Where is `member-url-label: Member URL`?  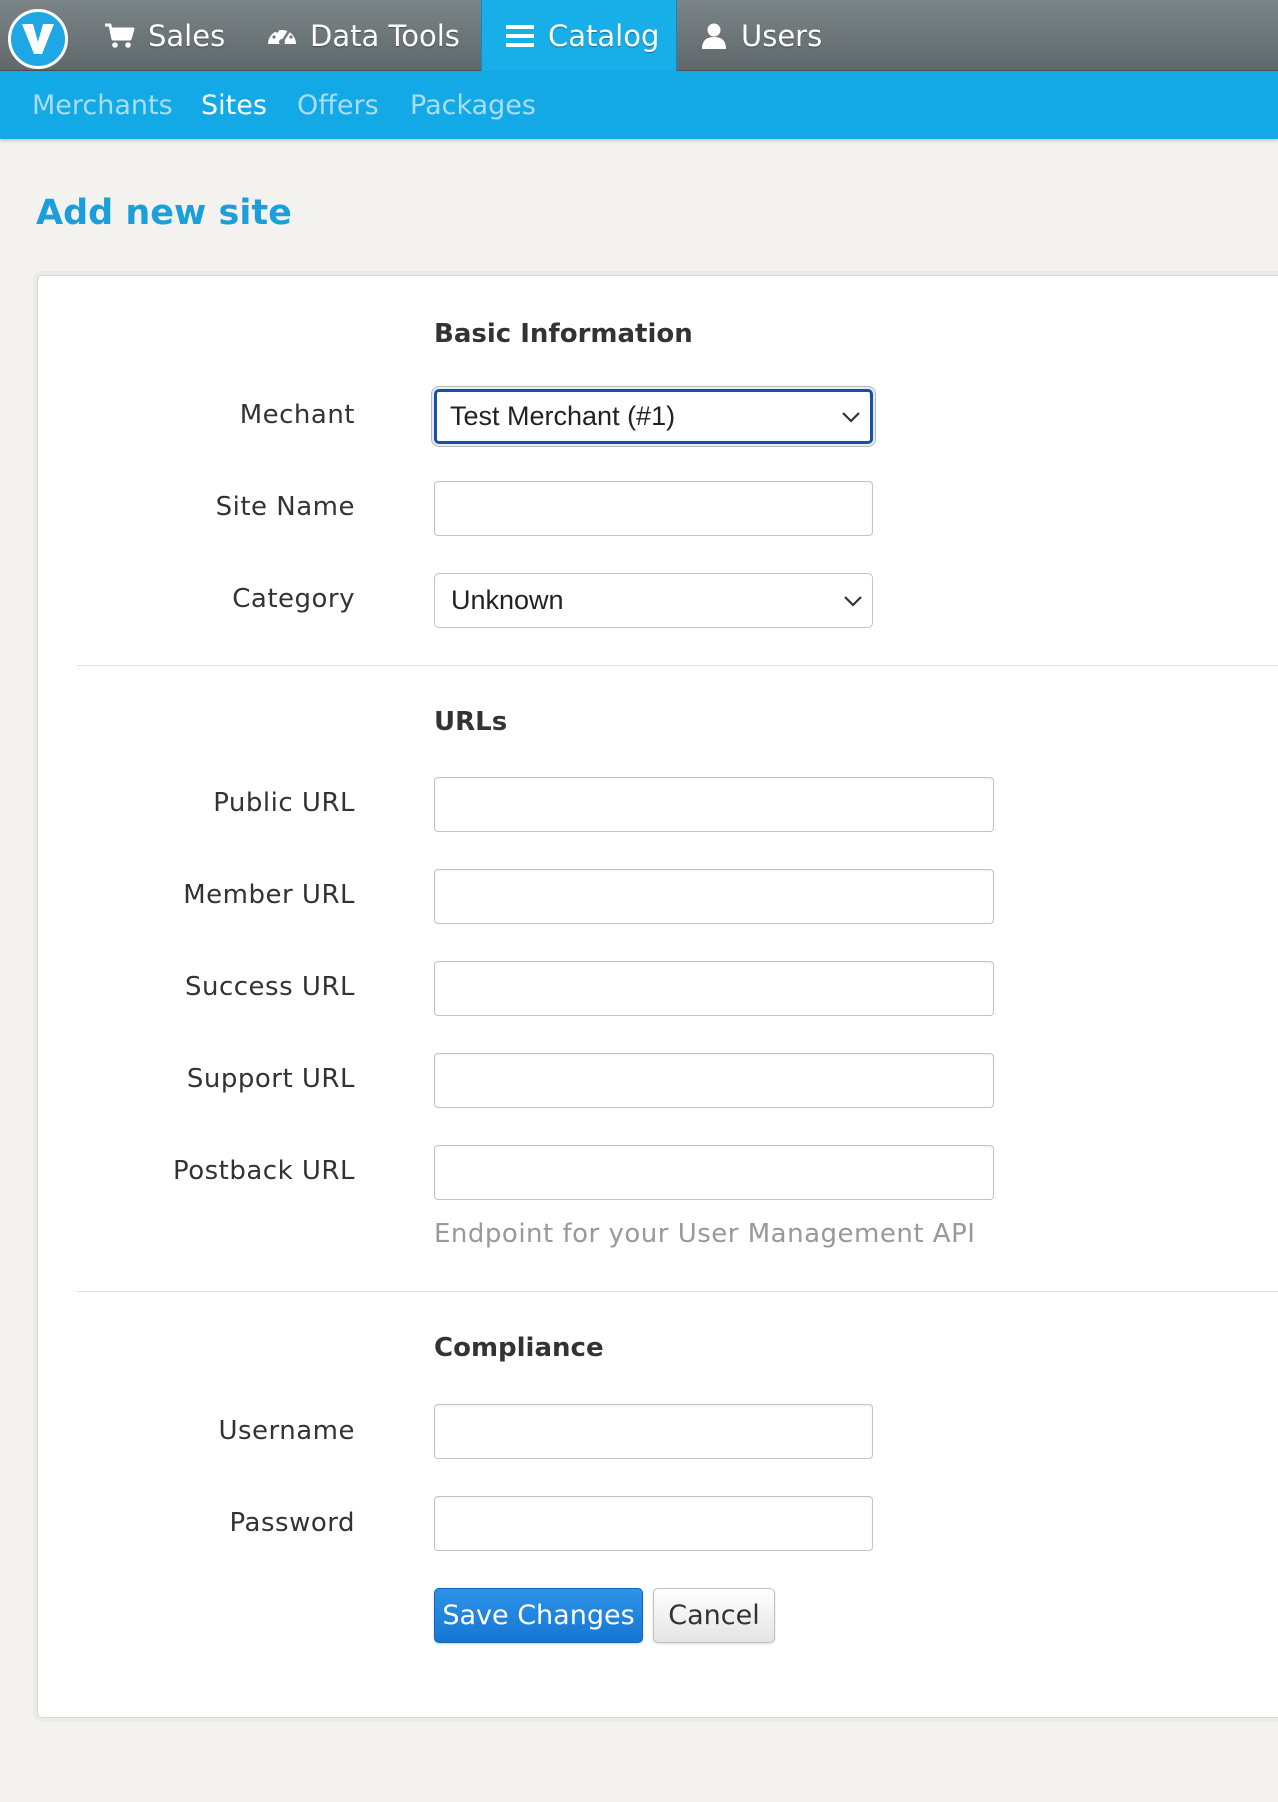 member-url-label: Member URL is located at coordinates (269, 895).